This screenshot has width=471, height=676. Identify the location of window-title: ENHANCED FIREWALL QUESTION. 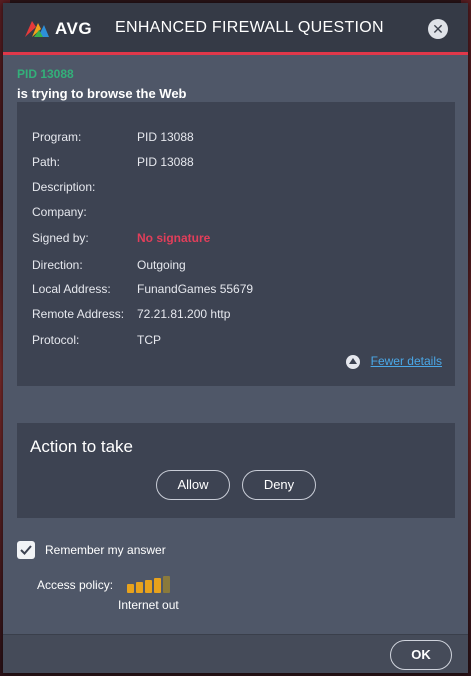
(249, 27).